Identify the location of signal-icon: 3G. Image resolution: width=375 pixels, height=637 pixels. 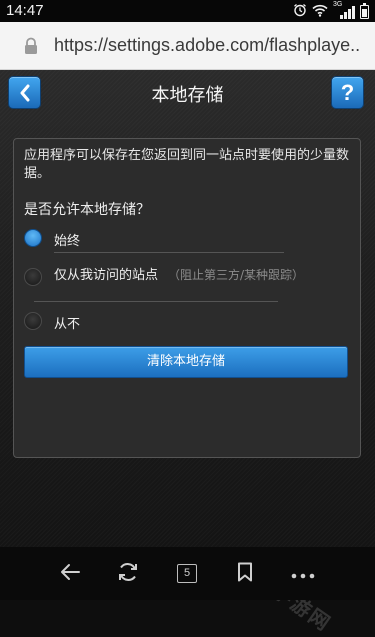
(344, 10).